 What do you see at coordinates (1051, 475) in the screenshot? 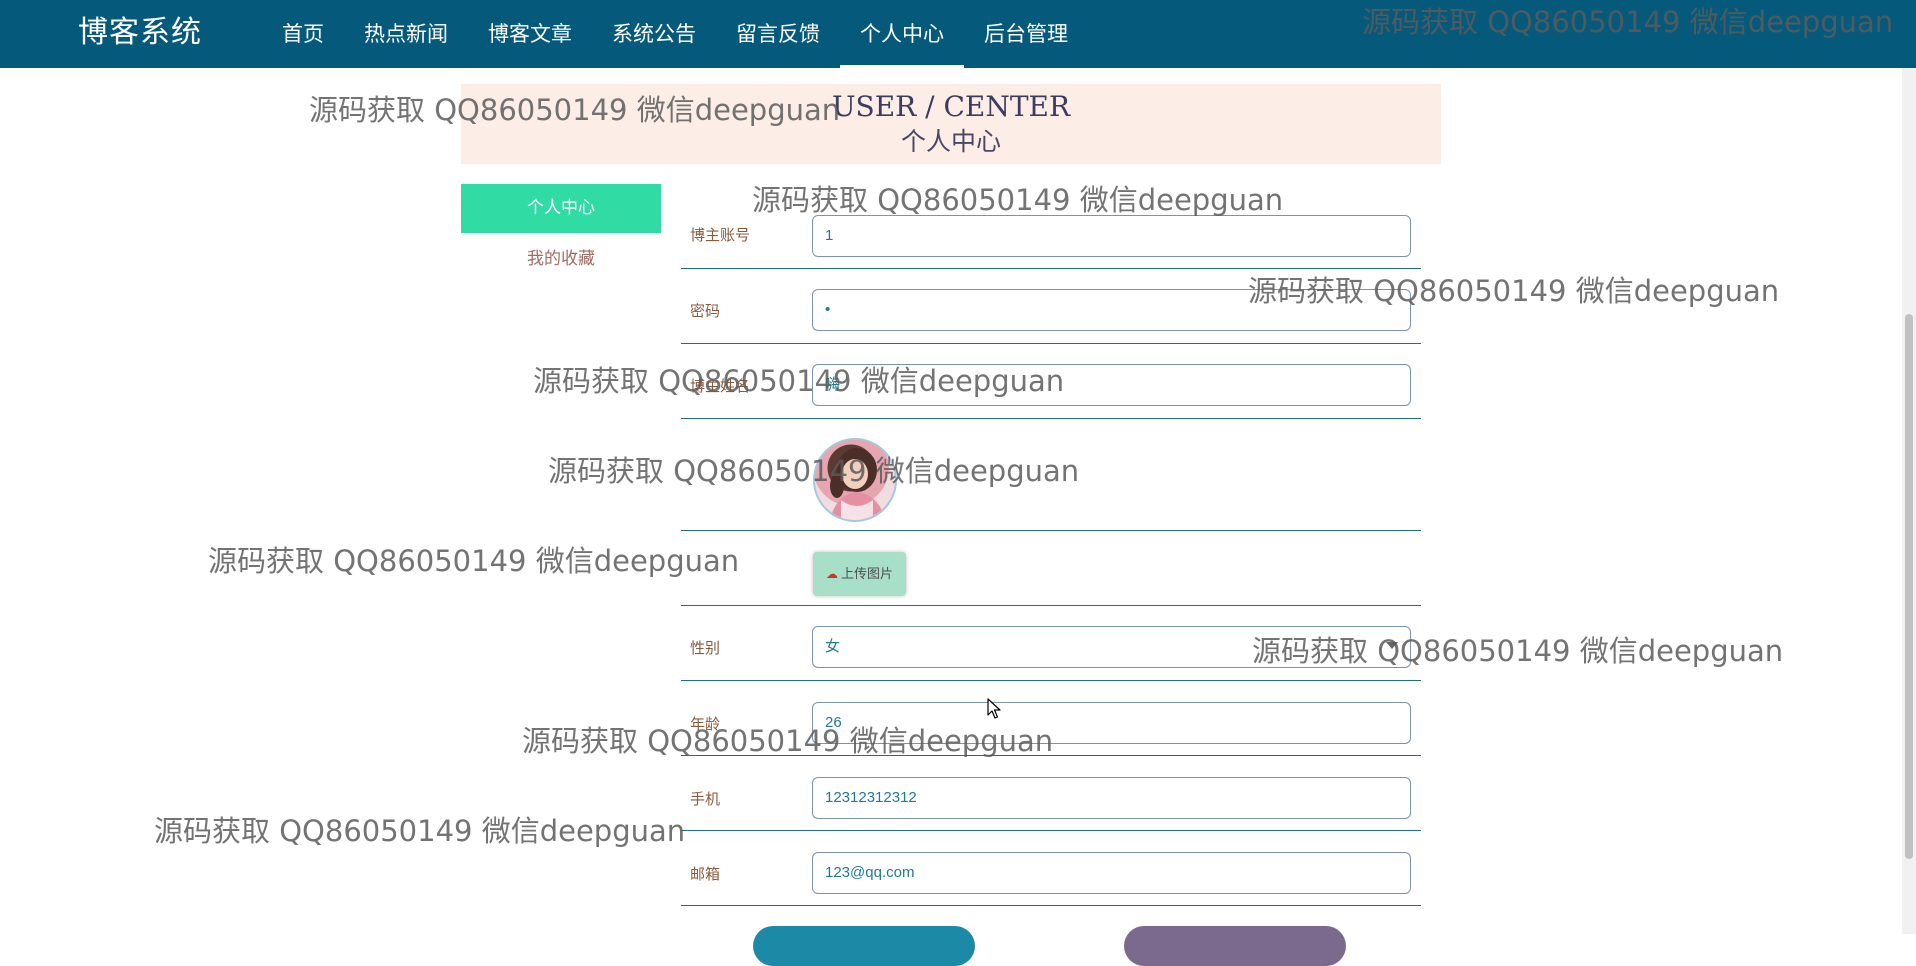
I see `form-row-avatar` at bounding box center [1051, 475].